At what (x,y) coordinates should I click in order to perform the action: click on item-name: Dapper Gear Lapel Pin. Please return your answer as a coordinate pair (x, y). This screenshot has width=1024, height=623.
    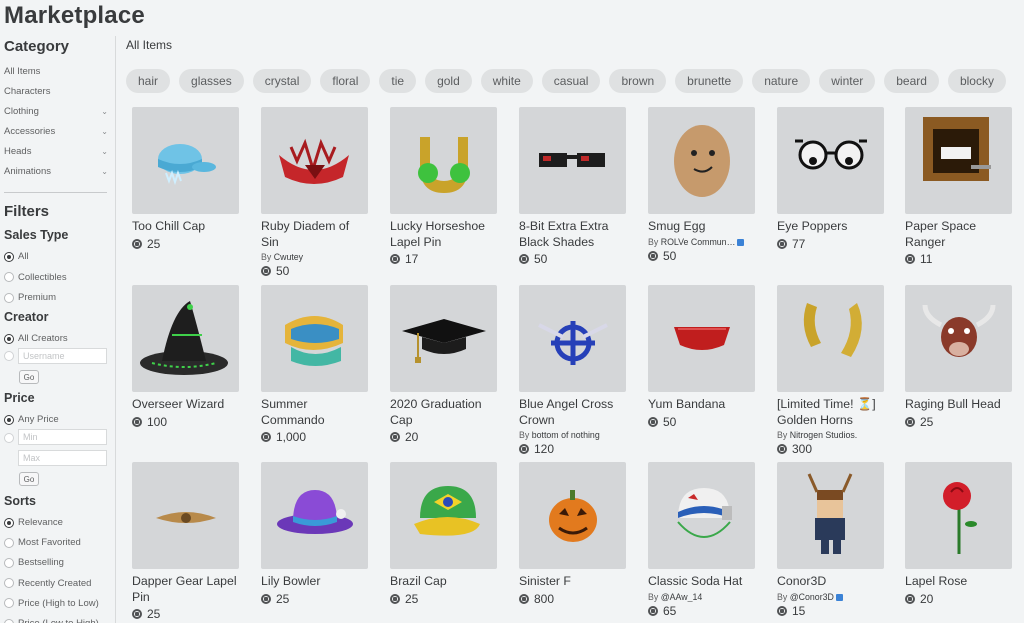
    Looking at the image, I should click on (186, 589).